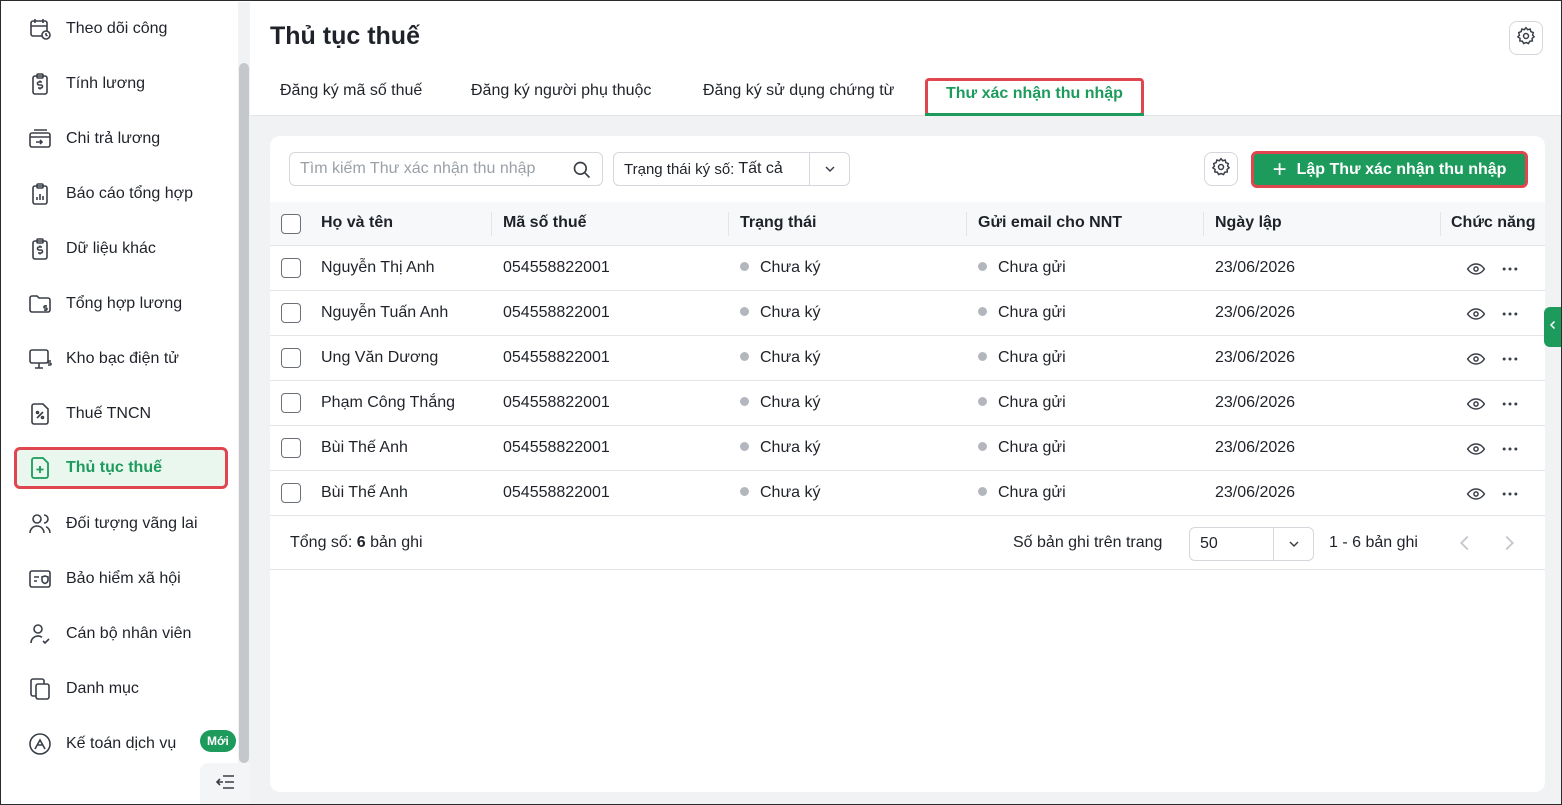 The image size is (1562, 805). I want to click on sidebar-item-label: Dữ liệu khác, so click(111, 248).